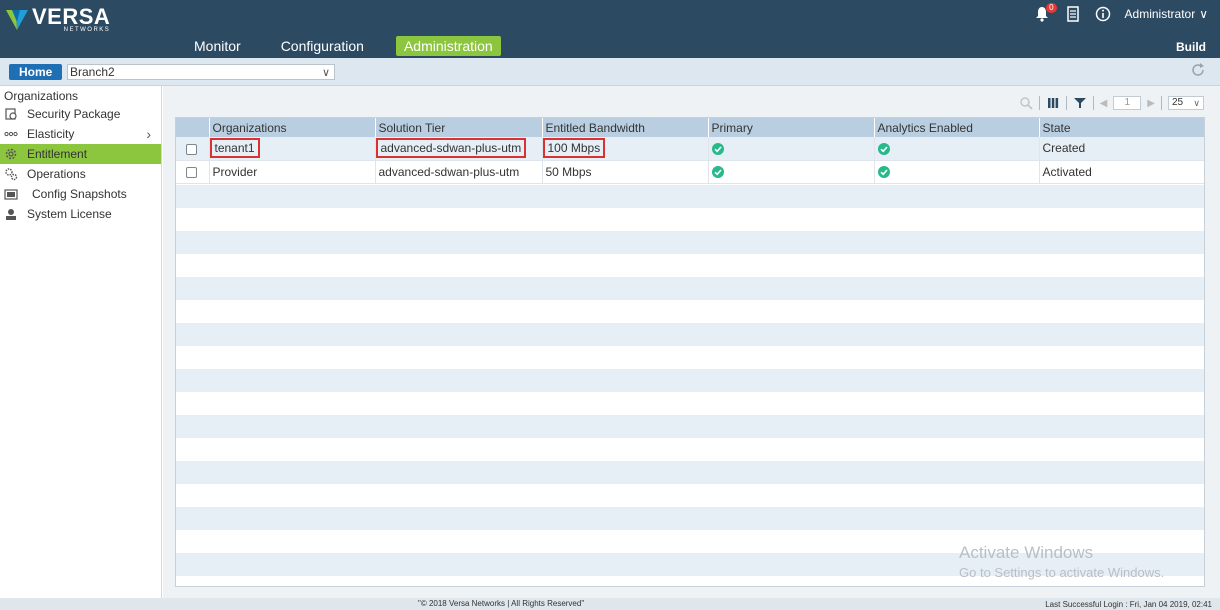  Describe the element at coordinates (574, 148) in the screenshot. I see `bandwidth-cell: 100 Mbps` at that location.